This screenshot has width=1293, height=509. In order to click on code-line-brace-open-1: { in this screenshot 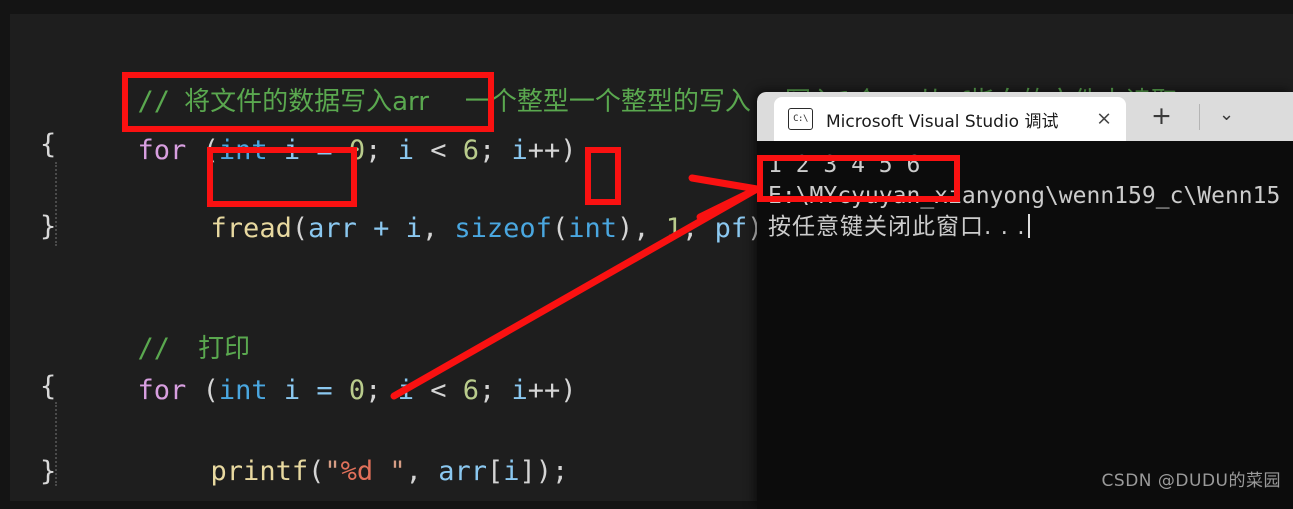, I will do `click(48, 144)`.